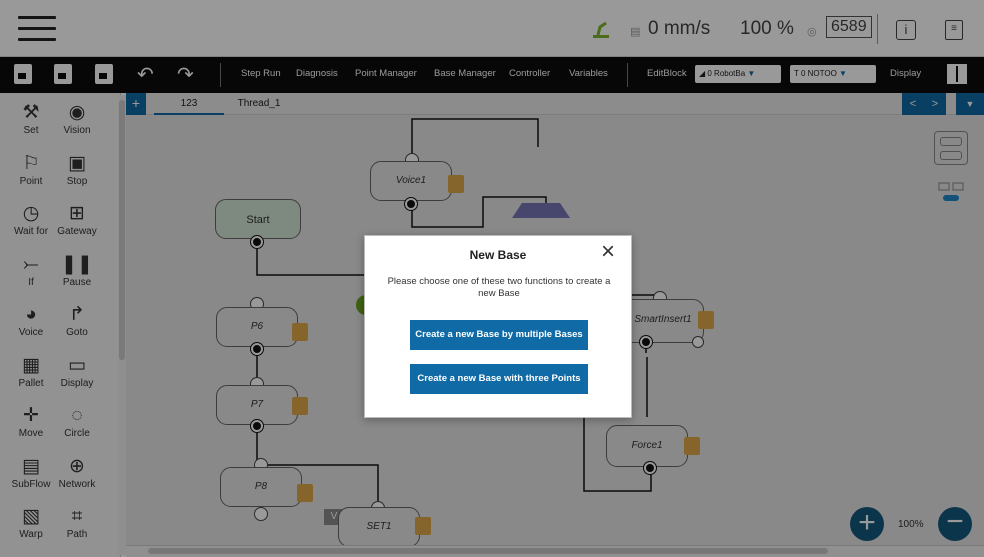  What do you see at coordinates (499, 379) in the screenshot?
I see `create-base-with-three-points-button: Create a new Base with three Points` at bounding box center [499, 379].